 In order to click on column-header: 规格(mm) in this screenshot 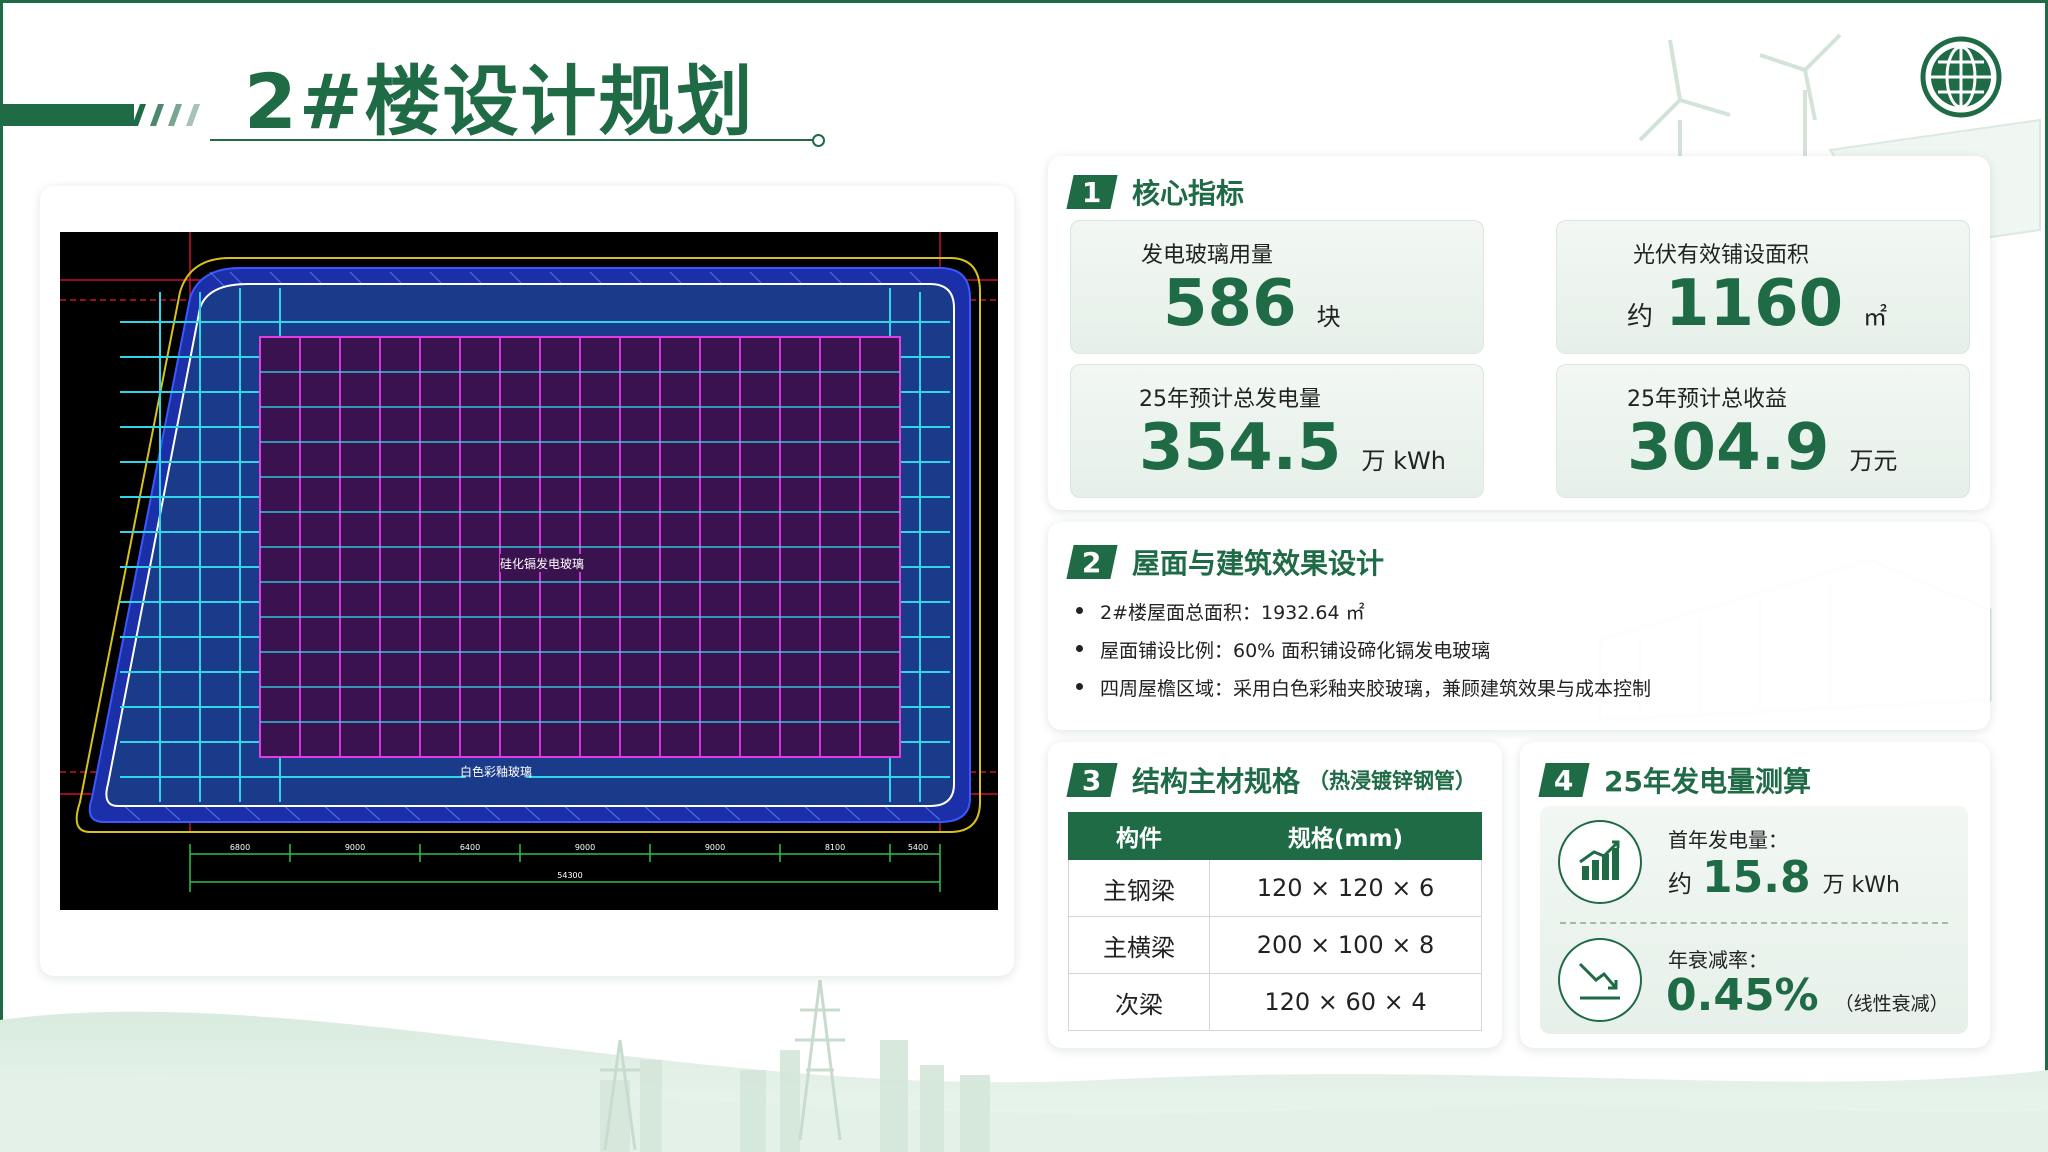, I will do `click(1345, 836)`.